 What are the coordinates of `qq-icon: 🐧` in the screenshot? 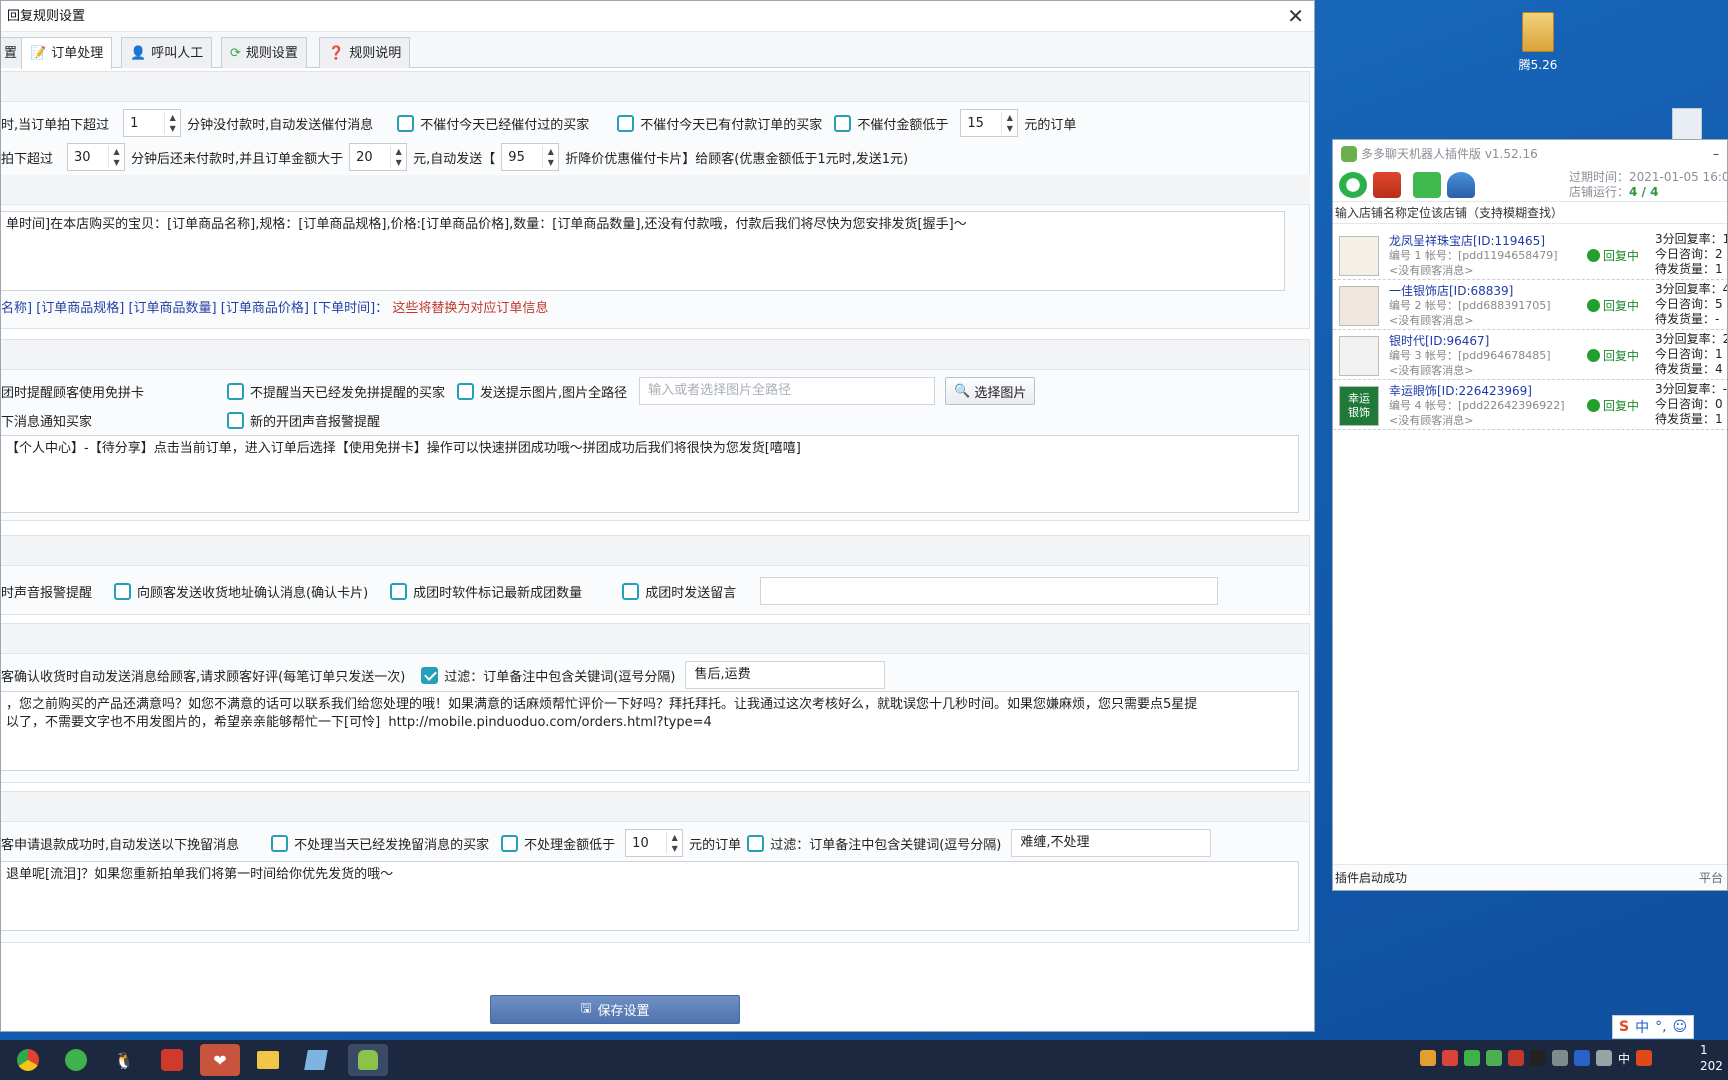 It's located at (124, 1060).